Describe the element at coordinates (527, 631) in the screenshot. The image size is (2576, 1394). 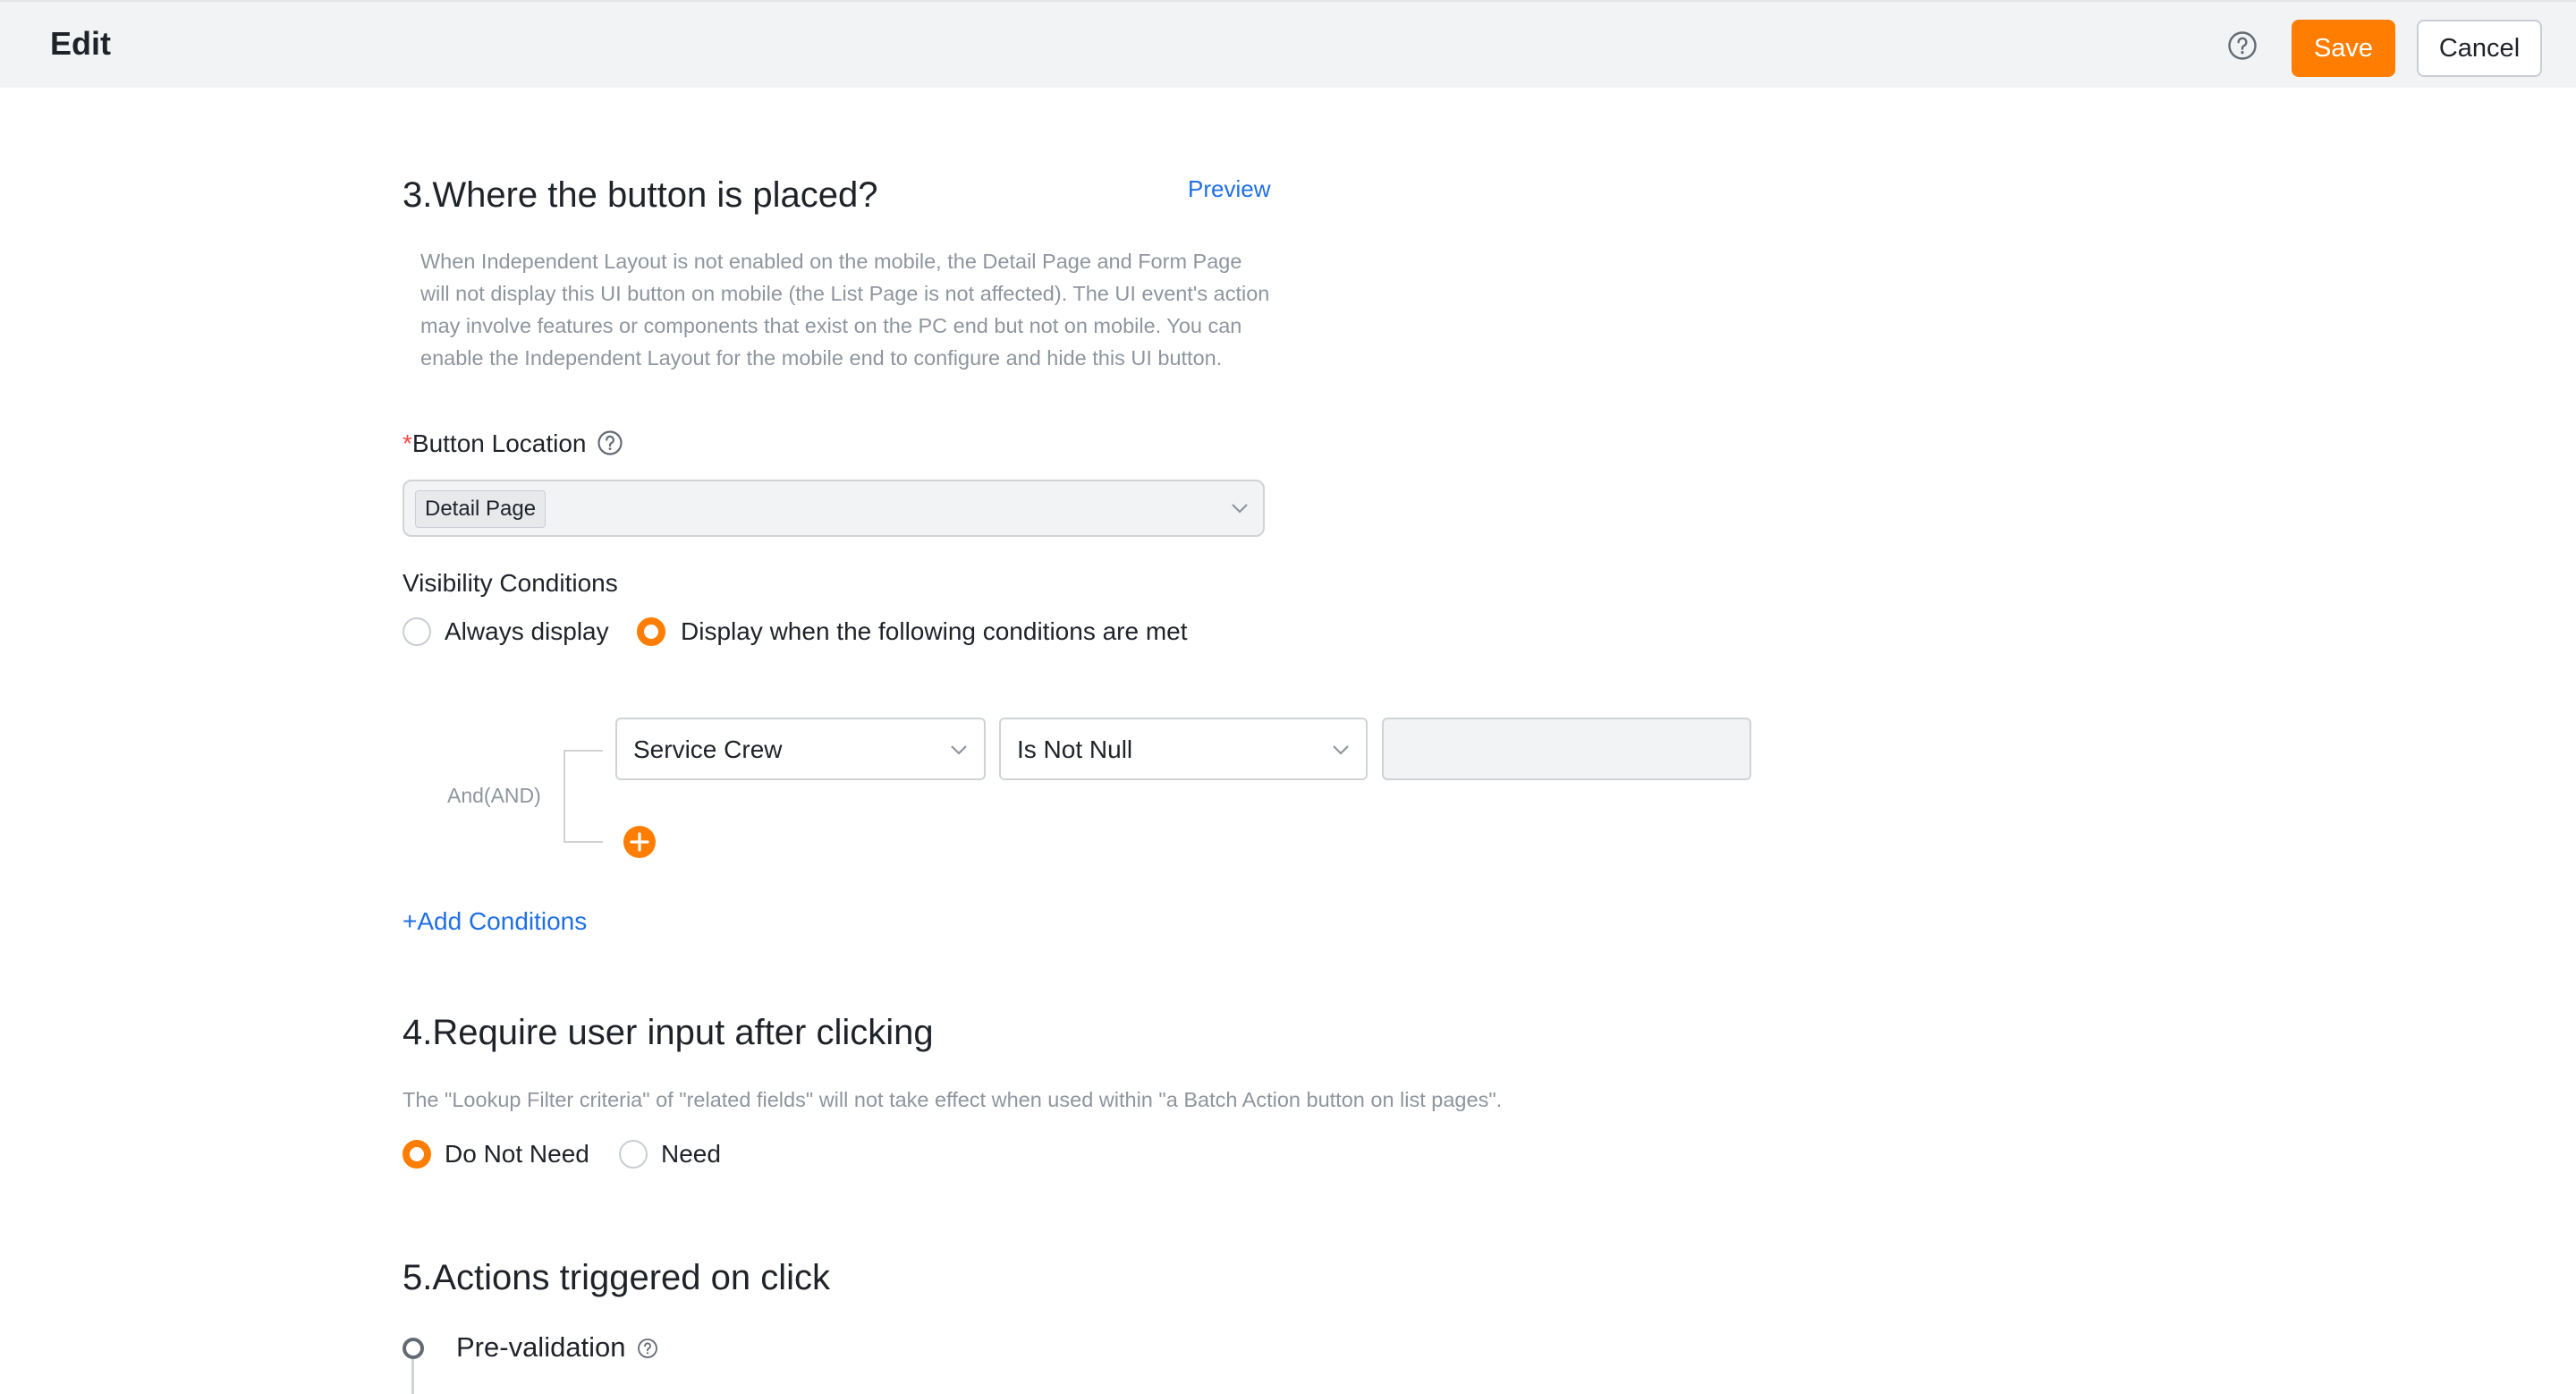
I see `always-display-label: Always display` at that location.